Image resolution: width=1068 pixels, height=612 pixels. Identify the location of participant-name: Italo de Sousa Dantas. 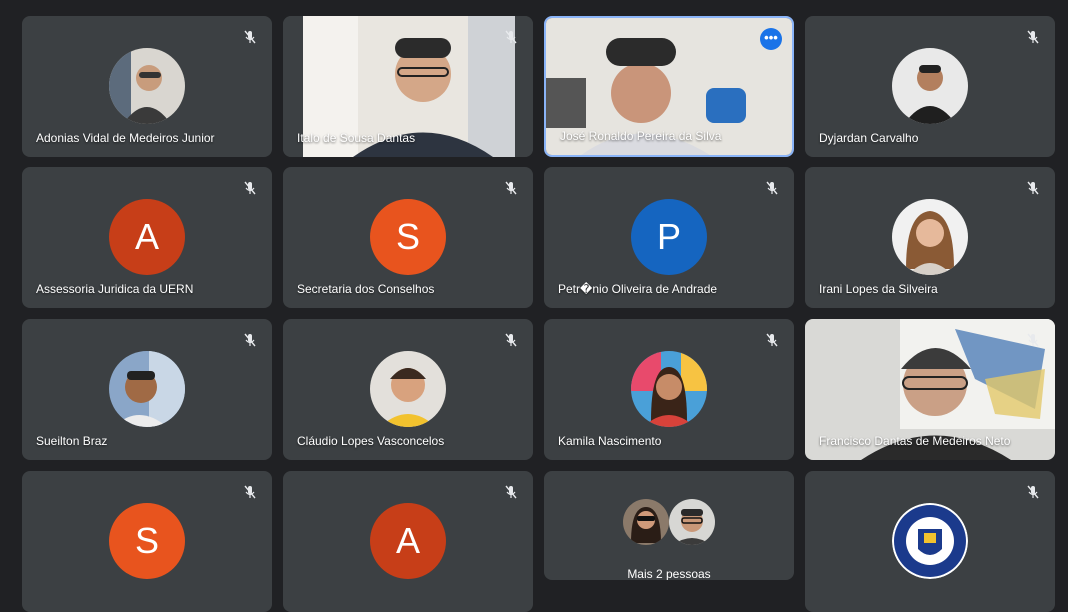
(356, 138).